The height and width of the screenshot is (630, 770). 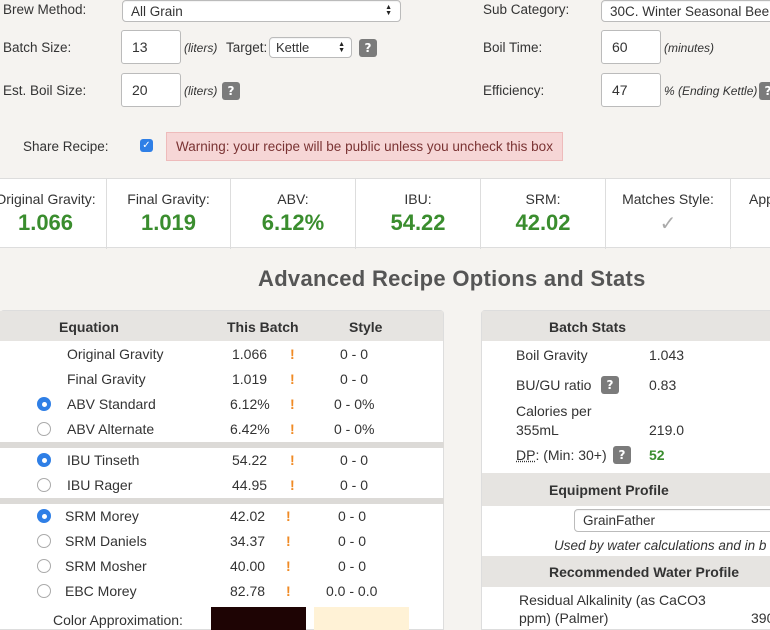 I want to click on eq-name: Final Gravity, so click(x=106, y=379).